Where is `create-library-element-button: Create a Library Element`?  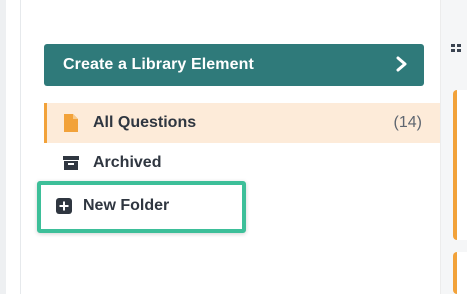 create-library-element-button: Create a Library Element is located at coordinates (234, 65).